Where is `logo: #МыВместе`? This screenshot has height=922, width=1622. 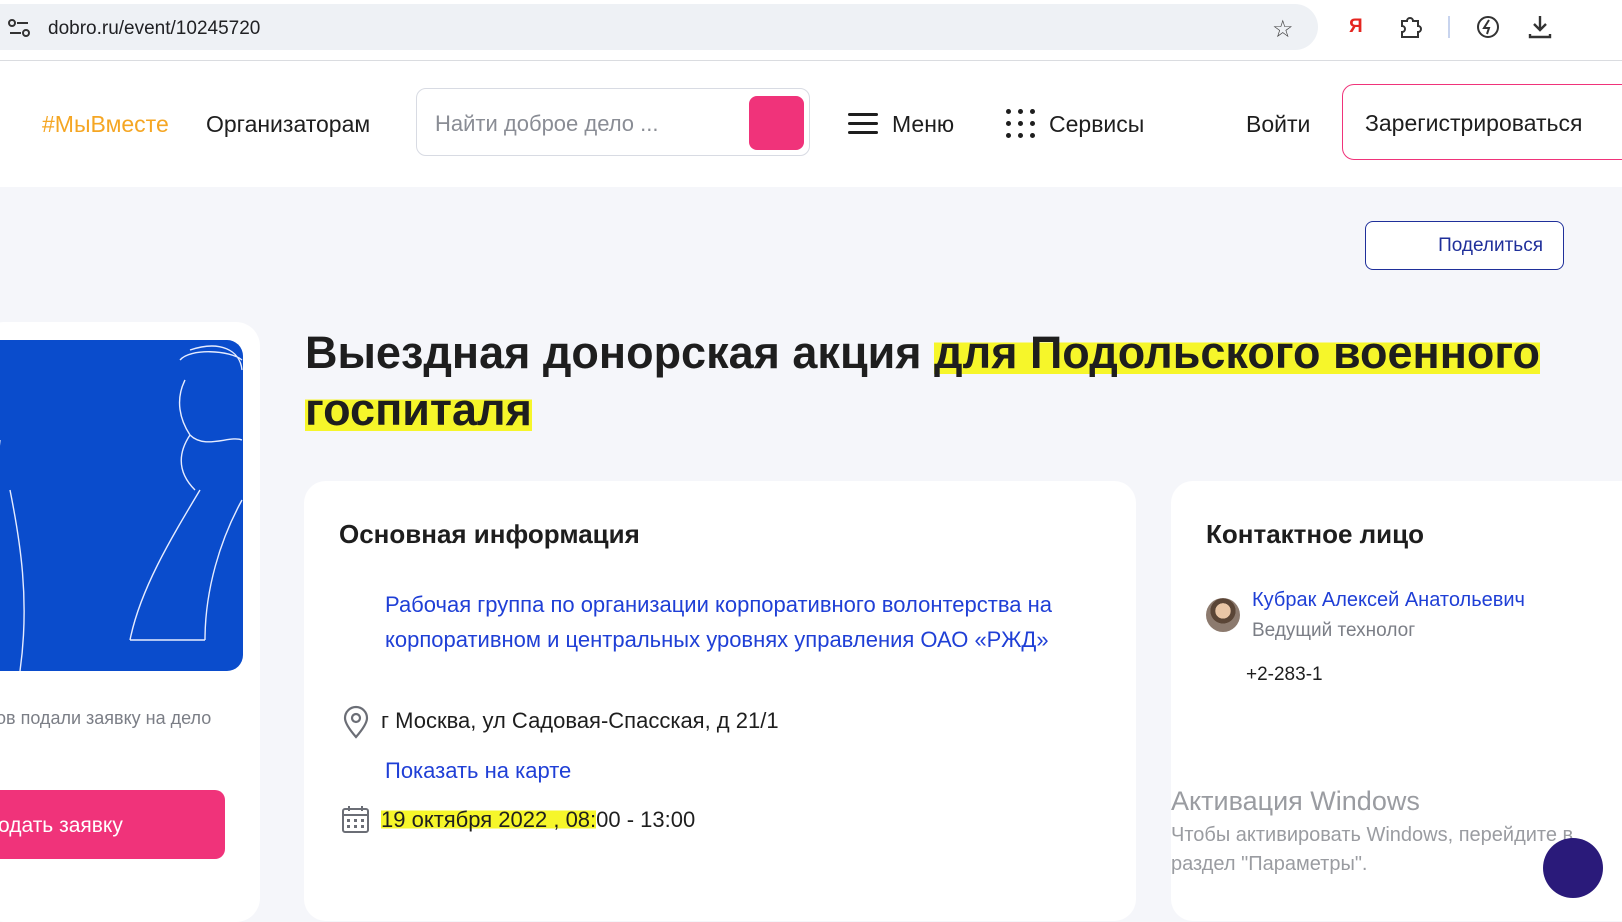
logo: #МыВместе is located at coordinates (105, 124).